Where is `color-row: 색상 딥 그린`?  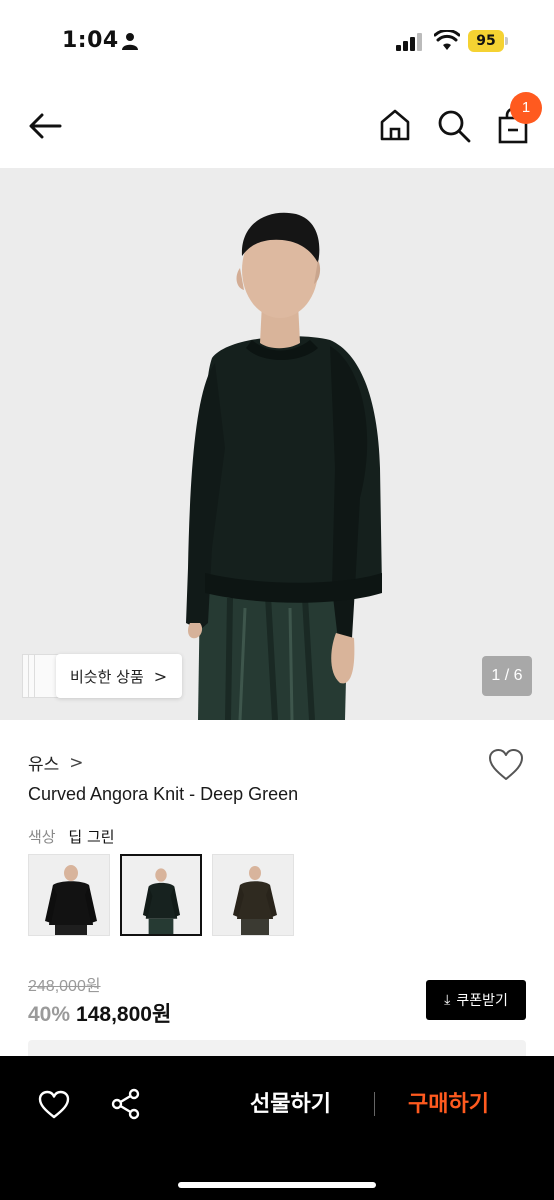 color-row: 색상 딥 그린 is located at coordinates (71, 836).